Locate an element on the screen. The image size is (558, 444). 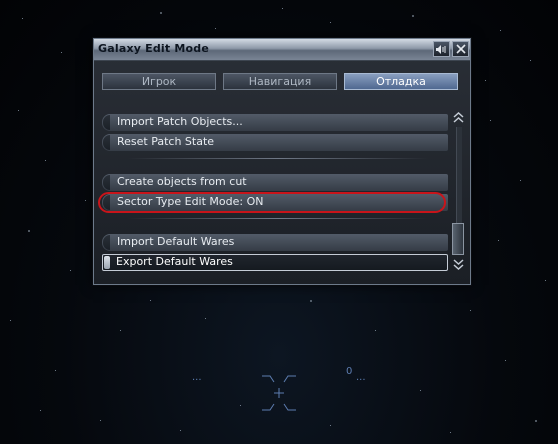
close-icon is located at coordinates (460, 49).